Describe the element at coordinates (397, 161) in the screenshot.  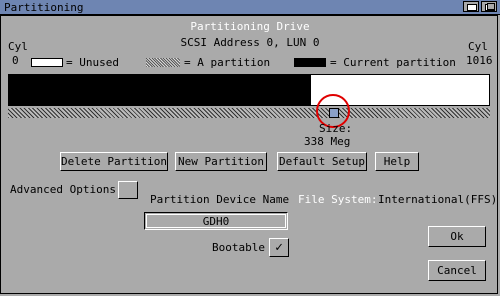
I see `help-button: Help` at that location.